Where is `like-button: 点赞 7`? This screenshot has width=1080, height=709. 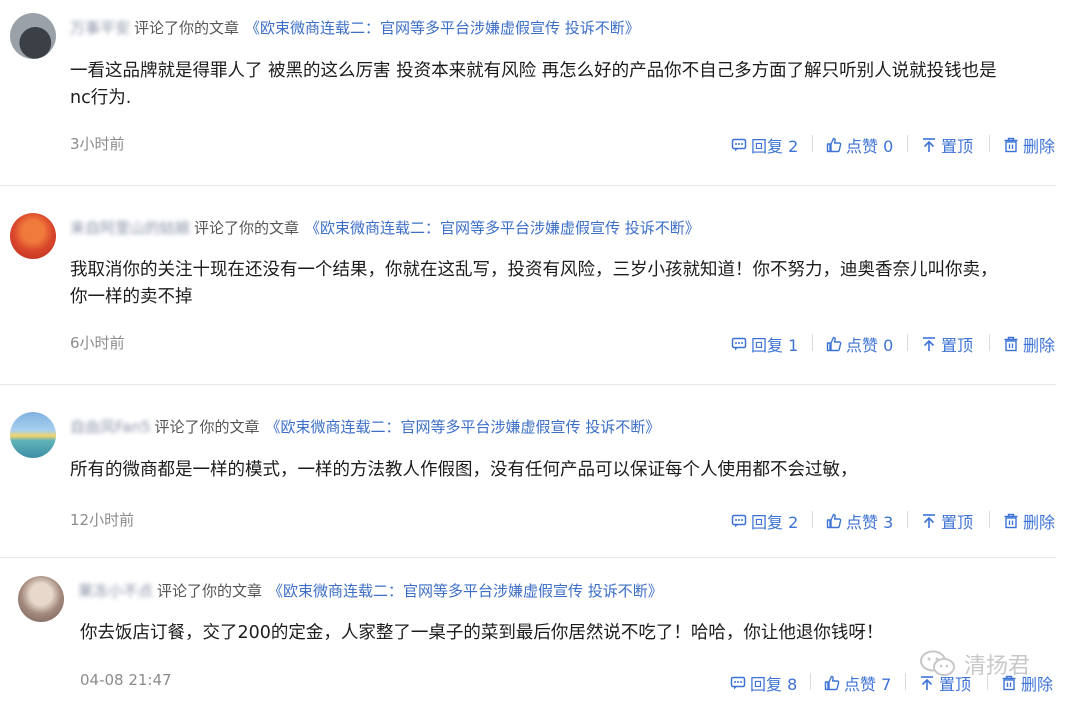 like-button: 点赞 7 is located at coordinates (857, 683).